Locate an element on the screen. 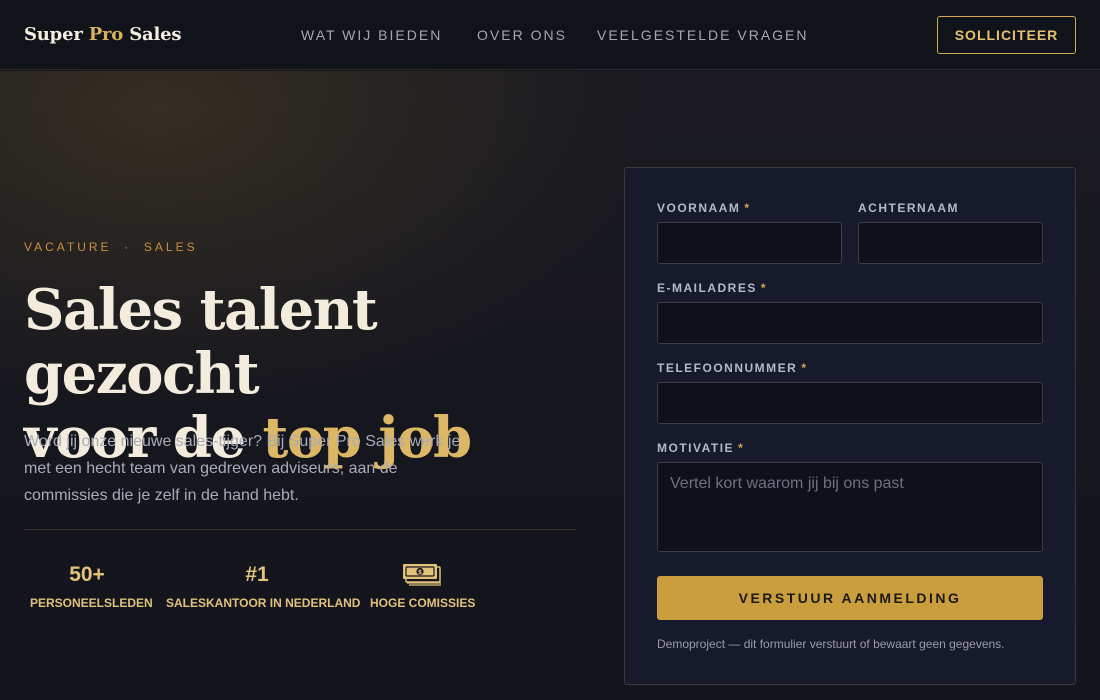  stat-label: SALESKANTOOR IN NEDERLAND is located at coordinates (263, 603).